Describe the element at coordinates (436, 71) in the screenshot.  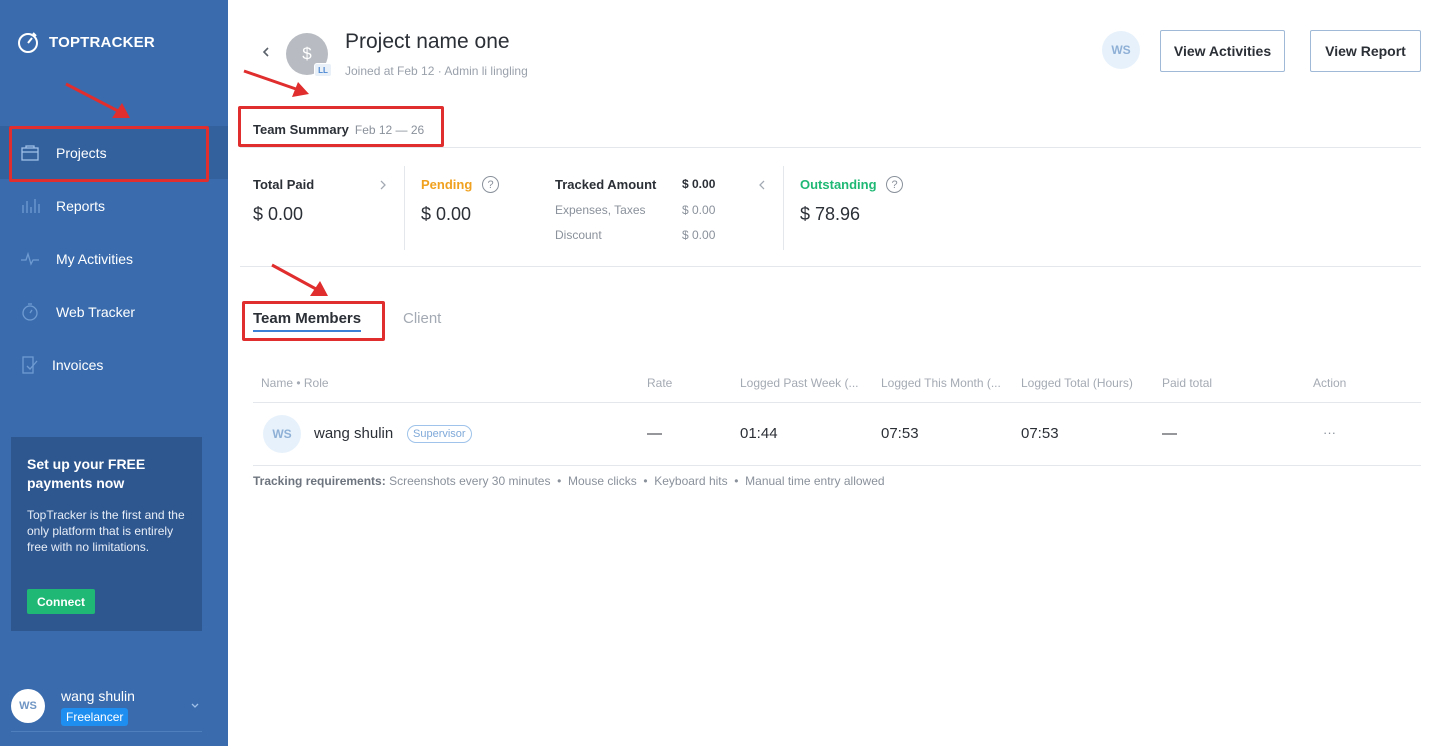
I see `project-subtitle: Joined at Feb 12 · Admin li lingling` at that location.